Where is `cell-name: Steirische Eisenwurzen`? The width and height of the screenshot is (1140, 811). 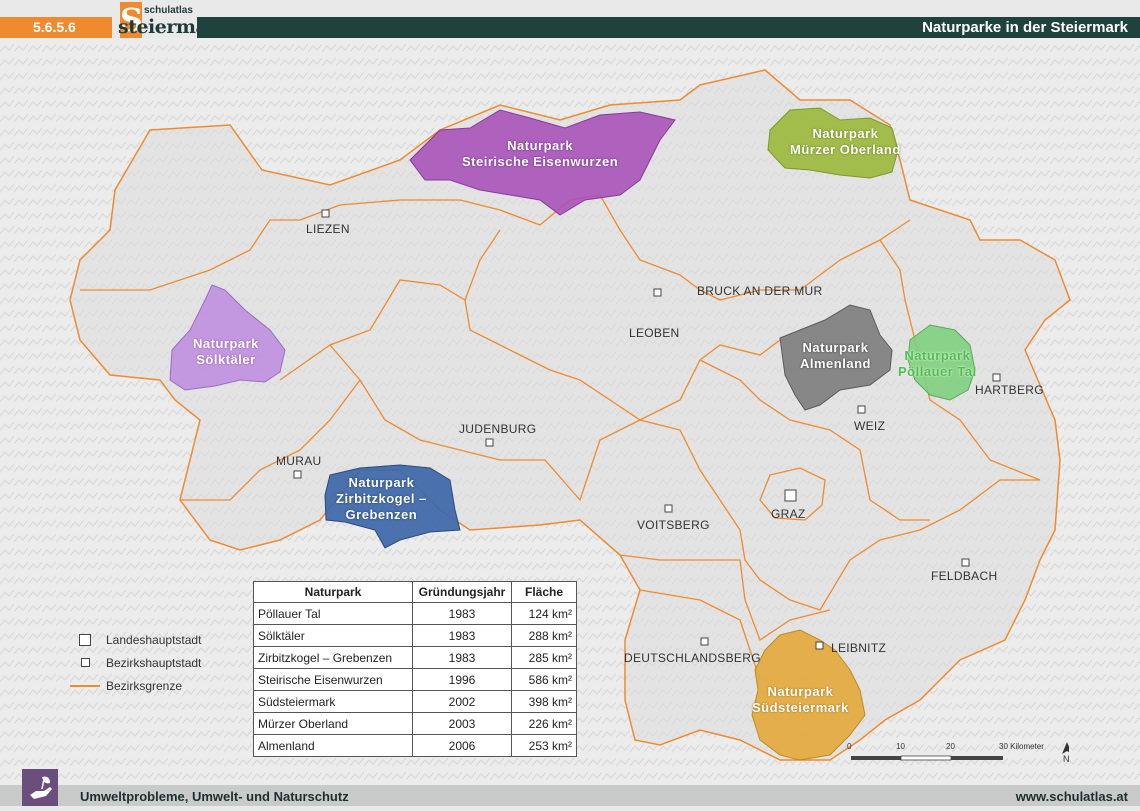 cell-name: Steirische Eisenwurzen is located at coordinates (333, 679).